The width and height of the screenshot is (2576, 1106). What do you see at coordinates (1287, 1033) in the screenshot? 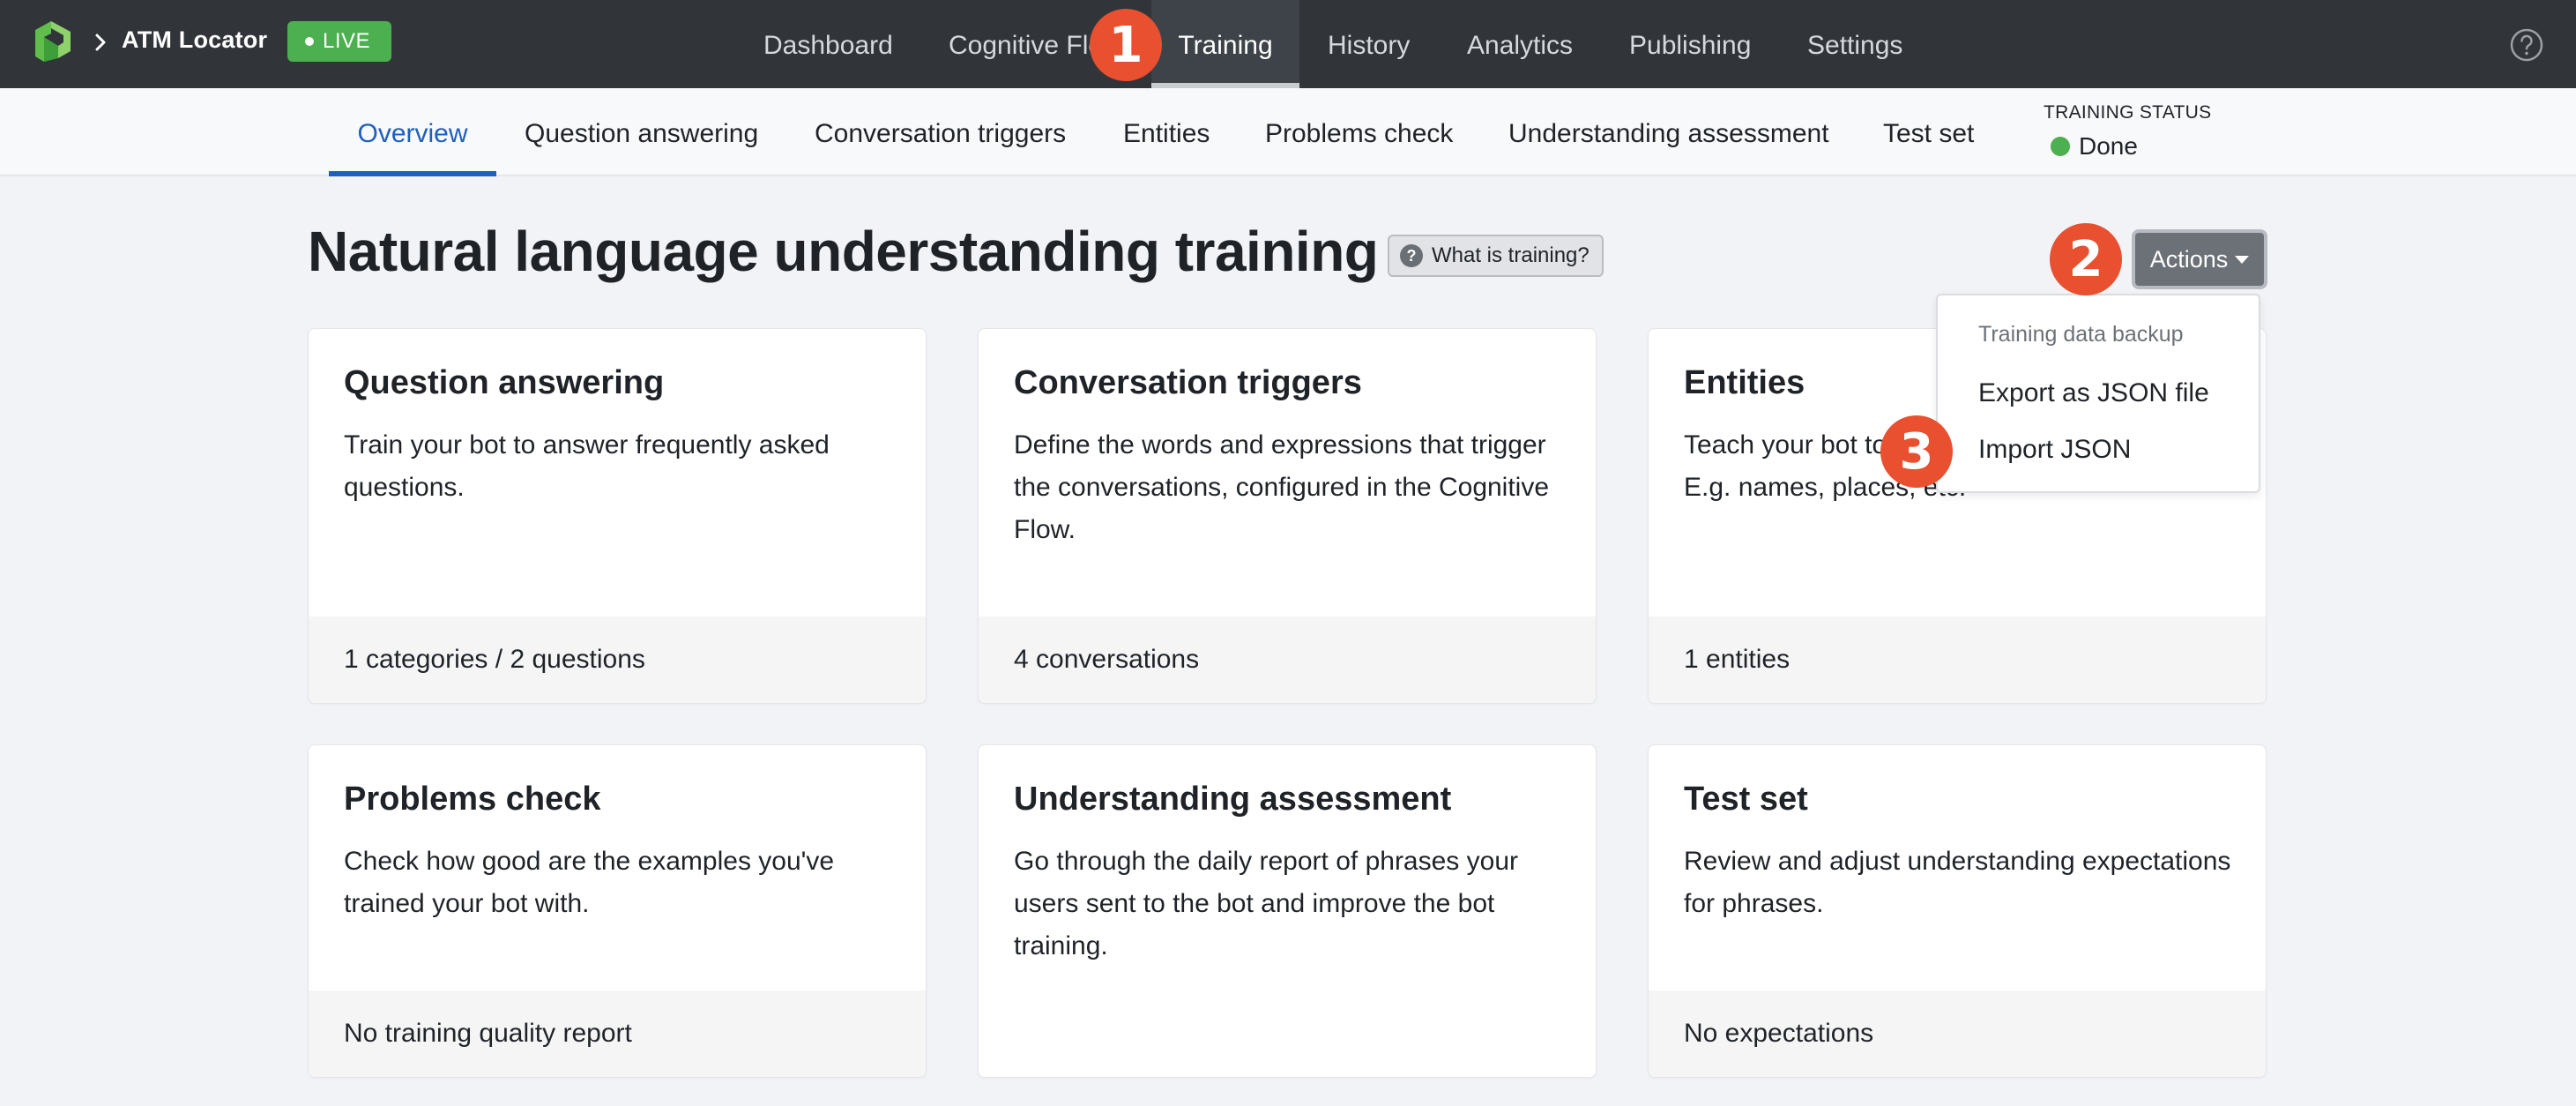
I see `card-footer` at bounding box center [1287, 1033].